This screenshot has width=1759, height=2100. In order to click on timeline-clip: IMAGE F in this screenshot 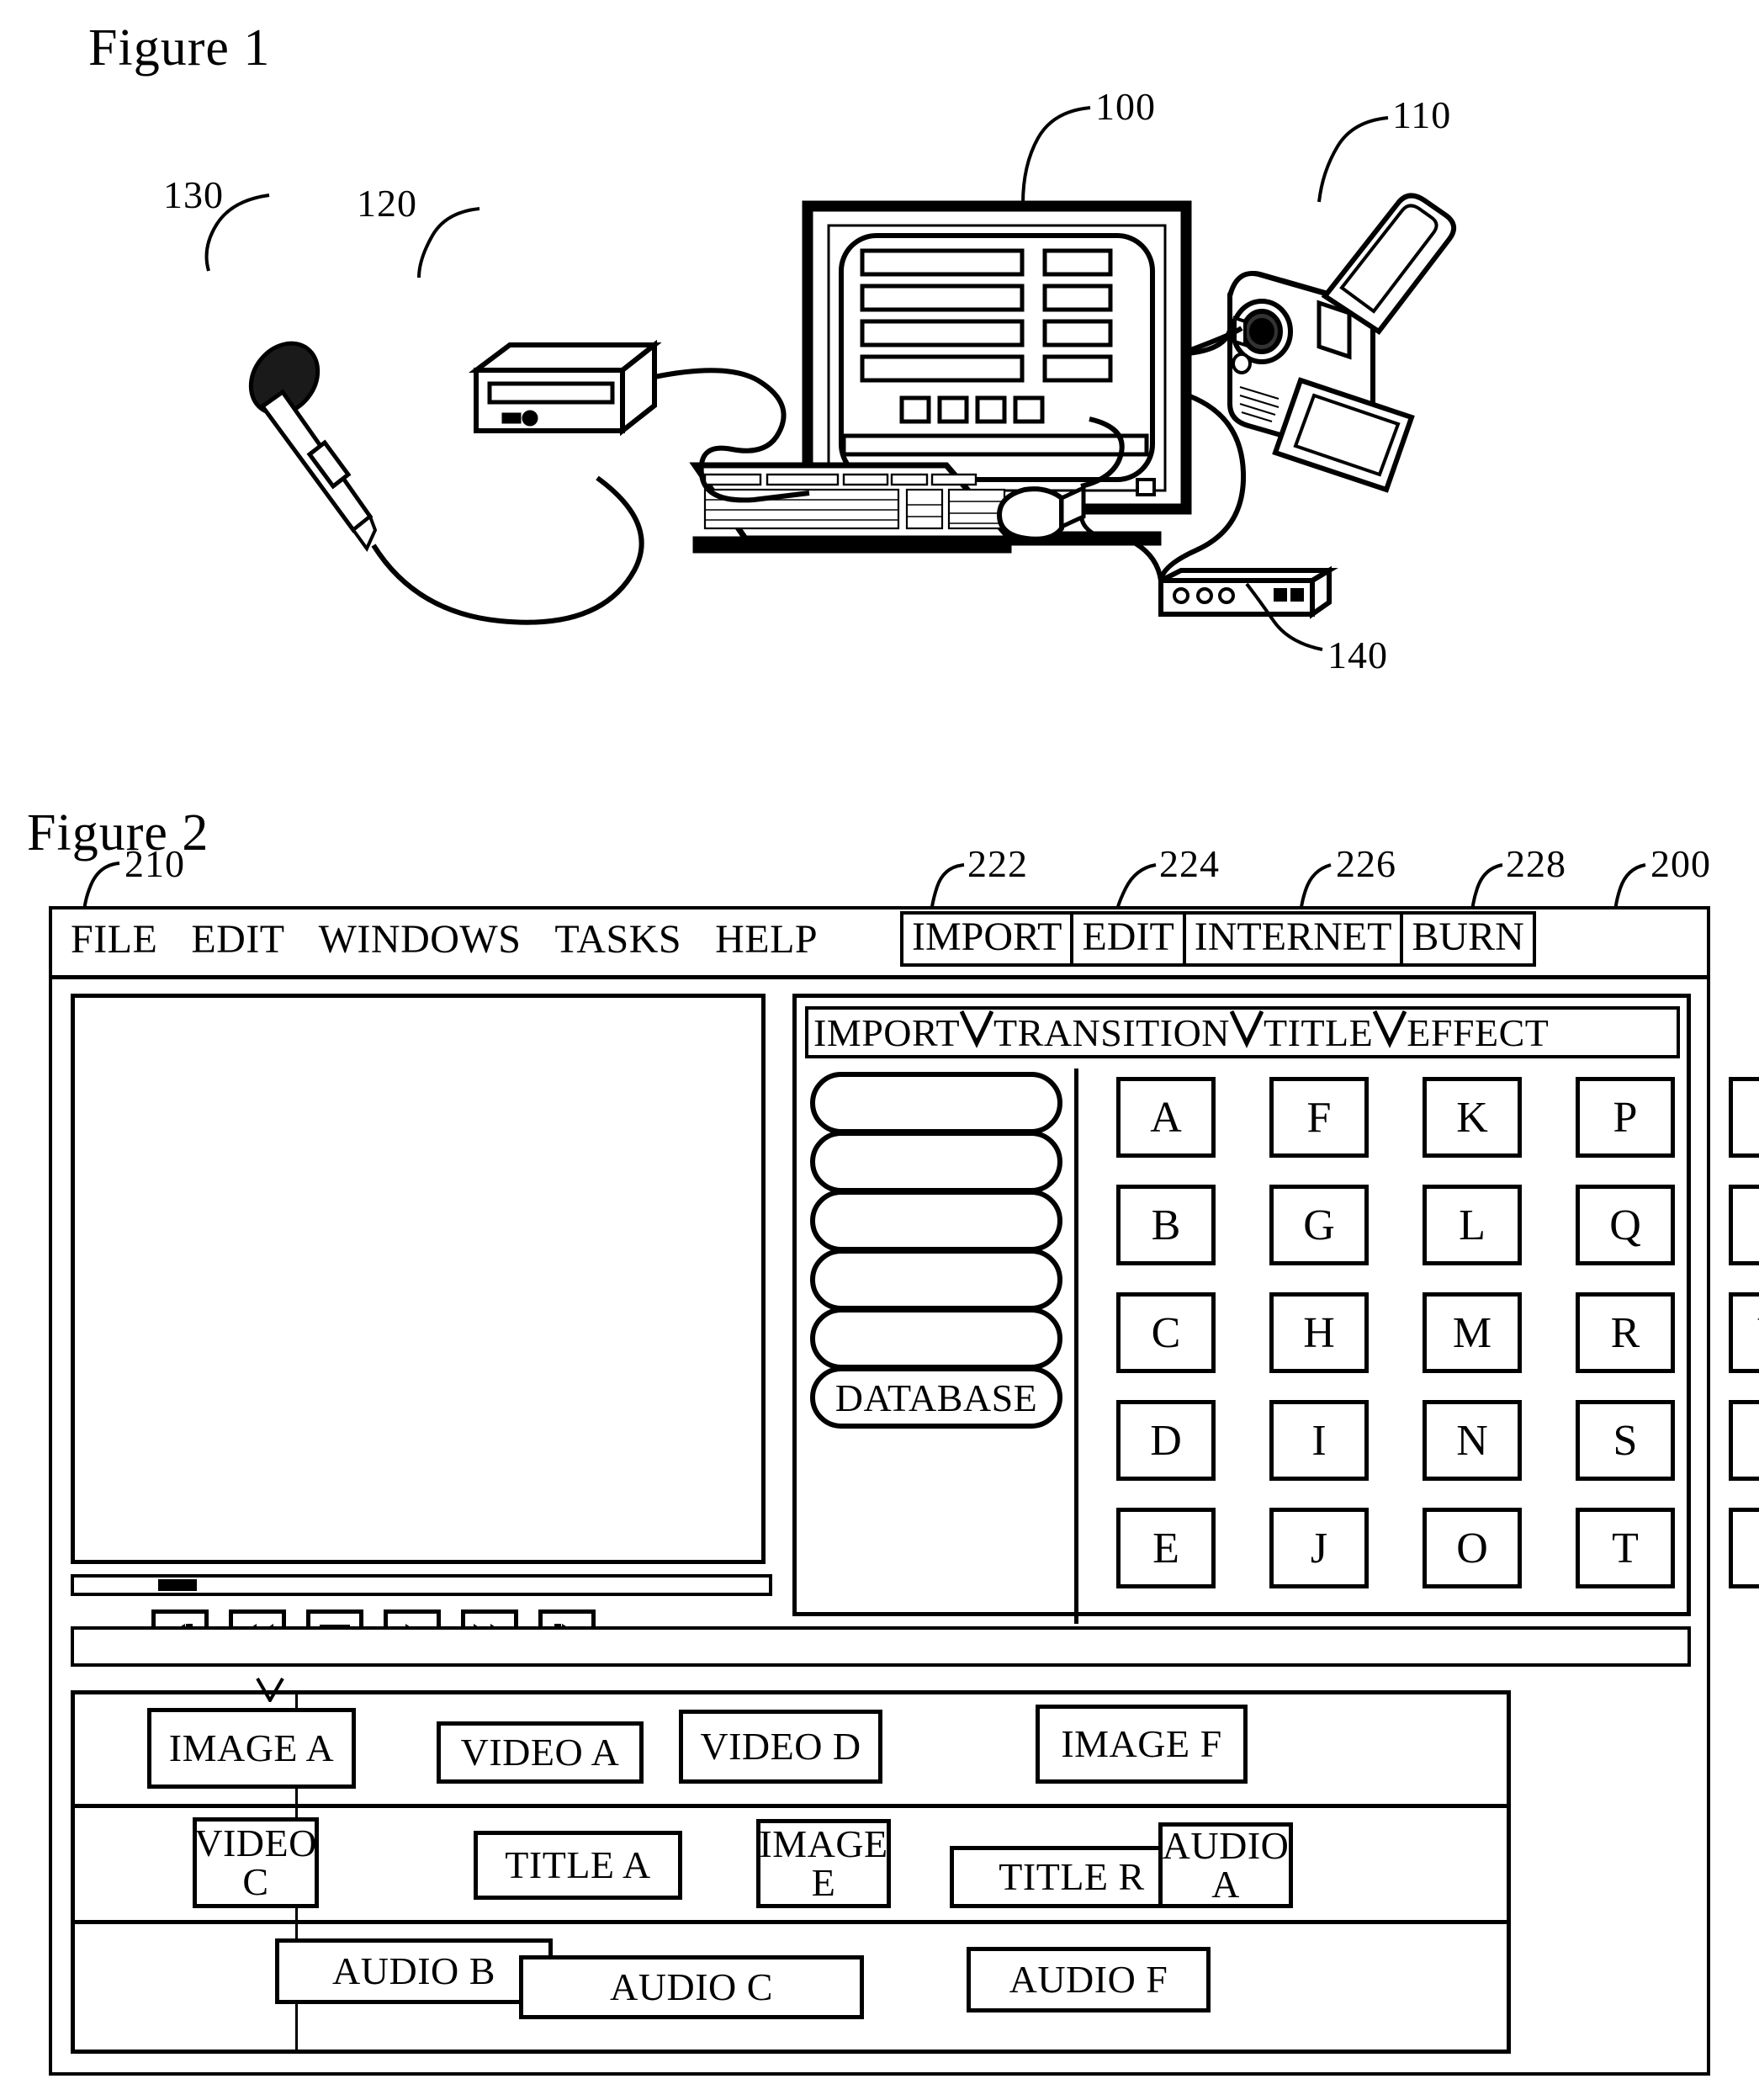, I will do `click(1142, 1744)`.